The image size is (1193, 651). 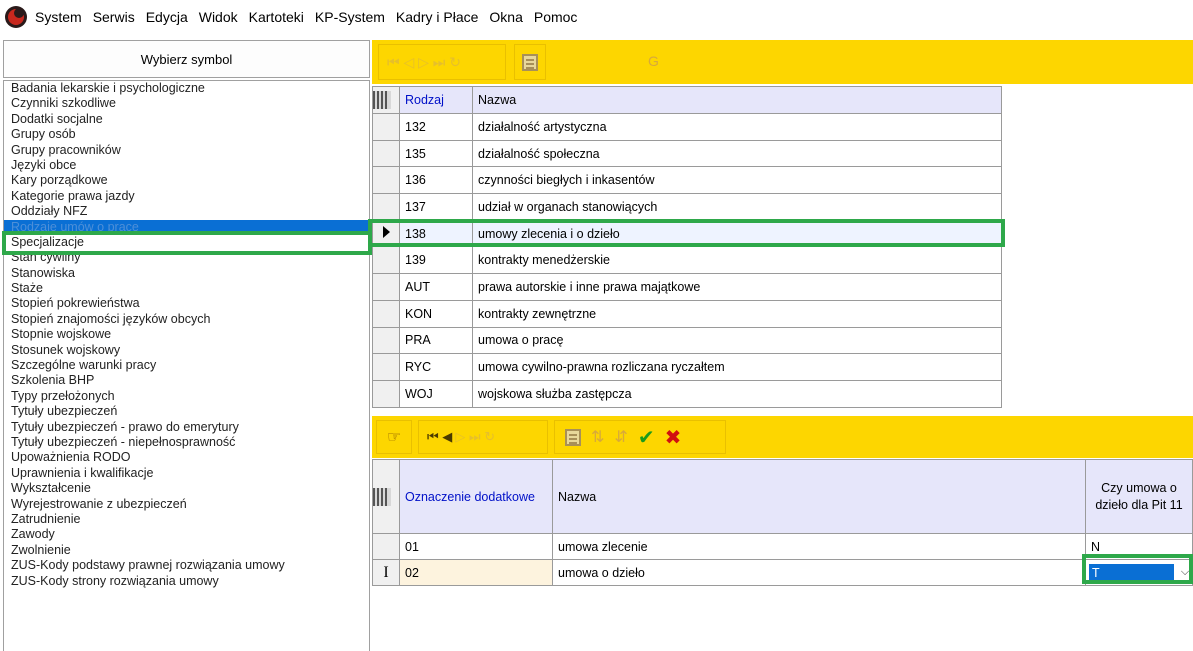 What do you see at coordinates (186, 411) in the screenshot?
I see `symbol-list-item: Tytuły ubezpieczeń` at bounding box center [186, 411].